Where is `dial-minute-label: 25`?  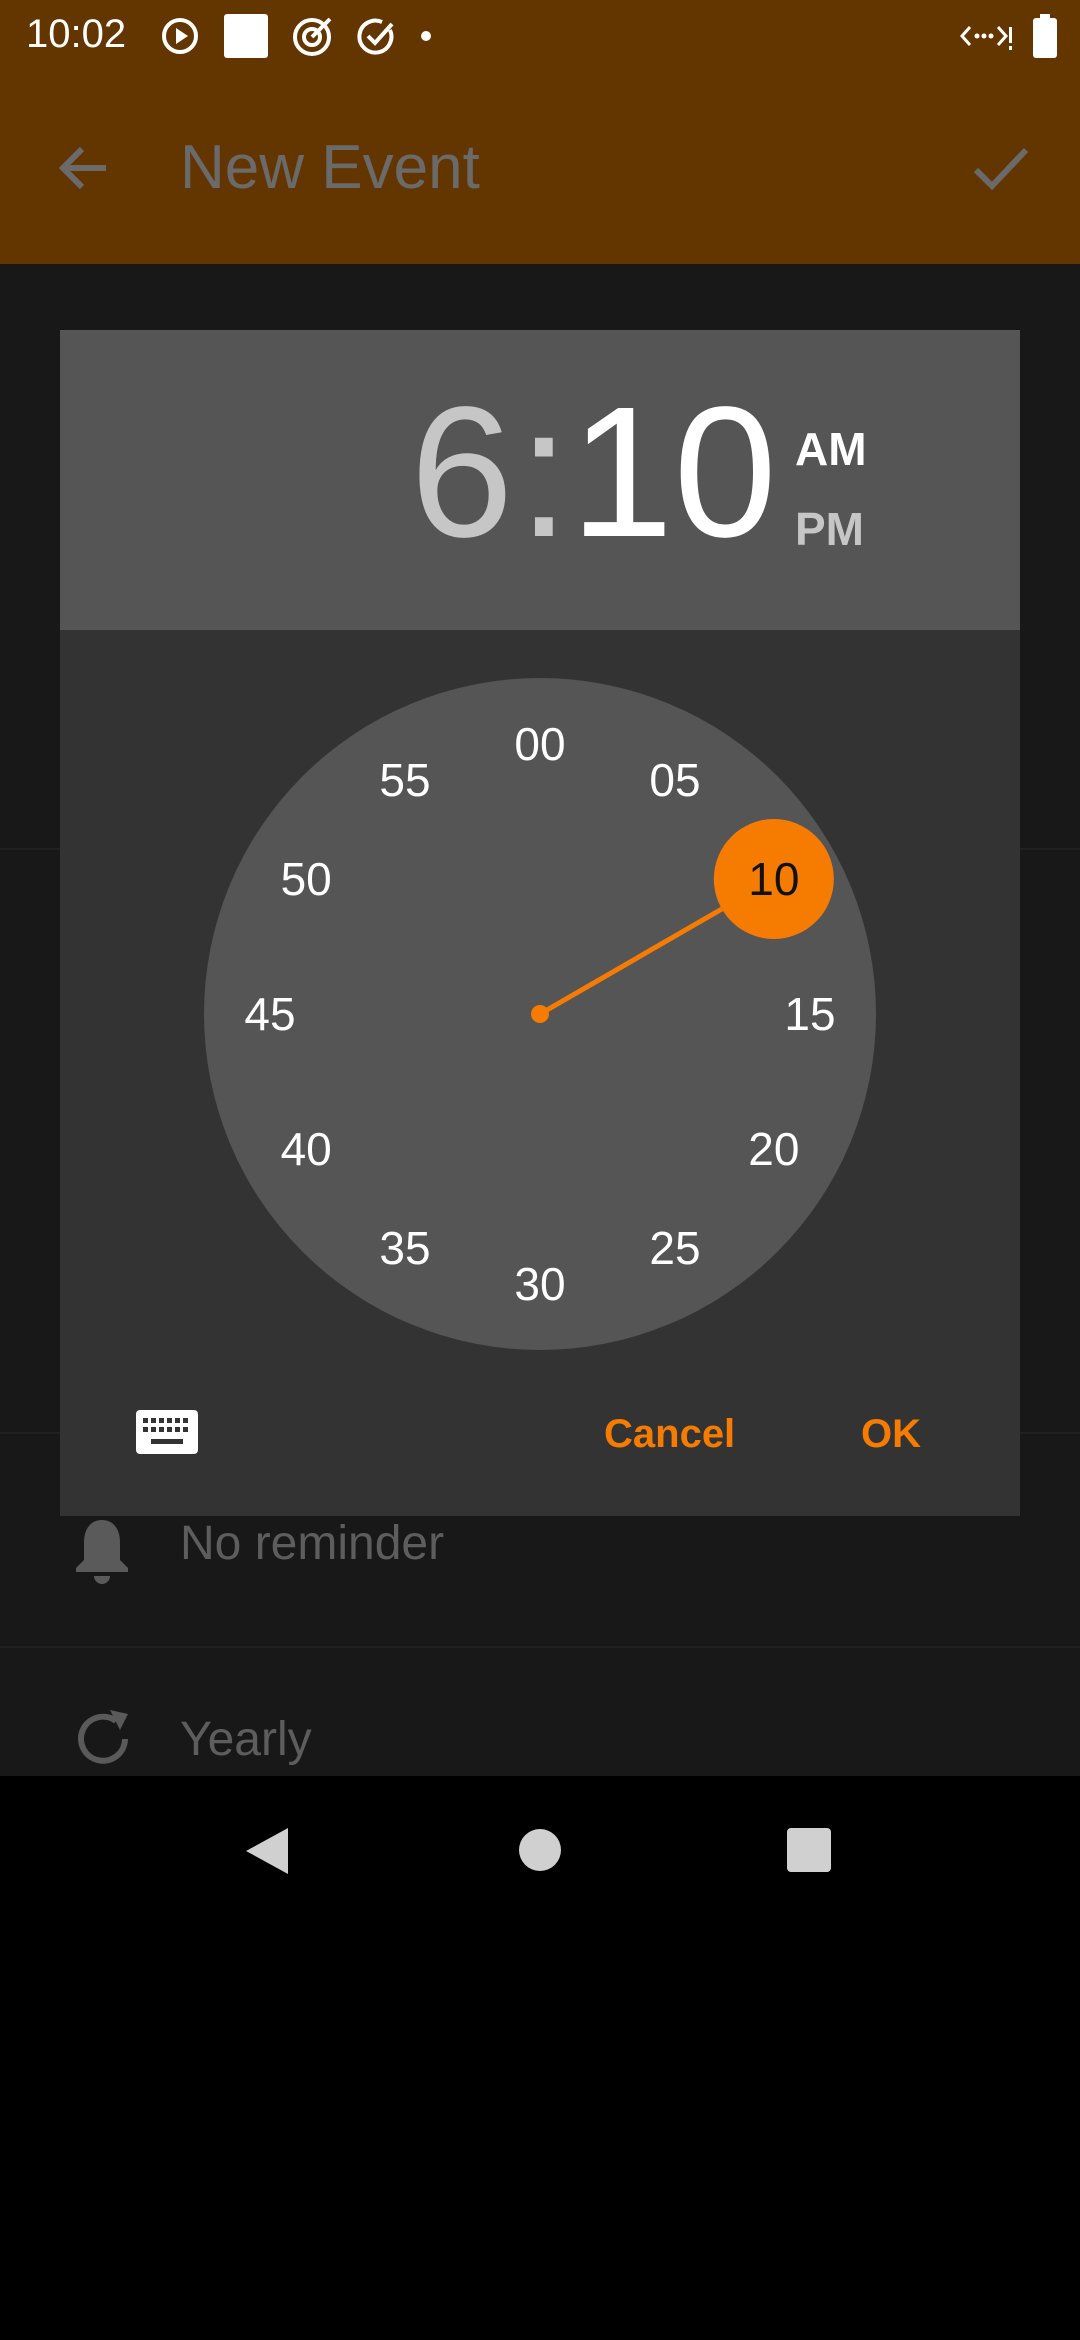 dial-minute-label: 25 is located at coordinates (674, 1248).